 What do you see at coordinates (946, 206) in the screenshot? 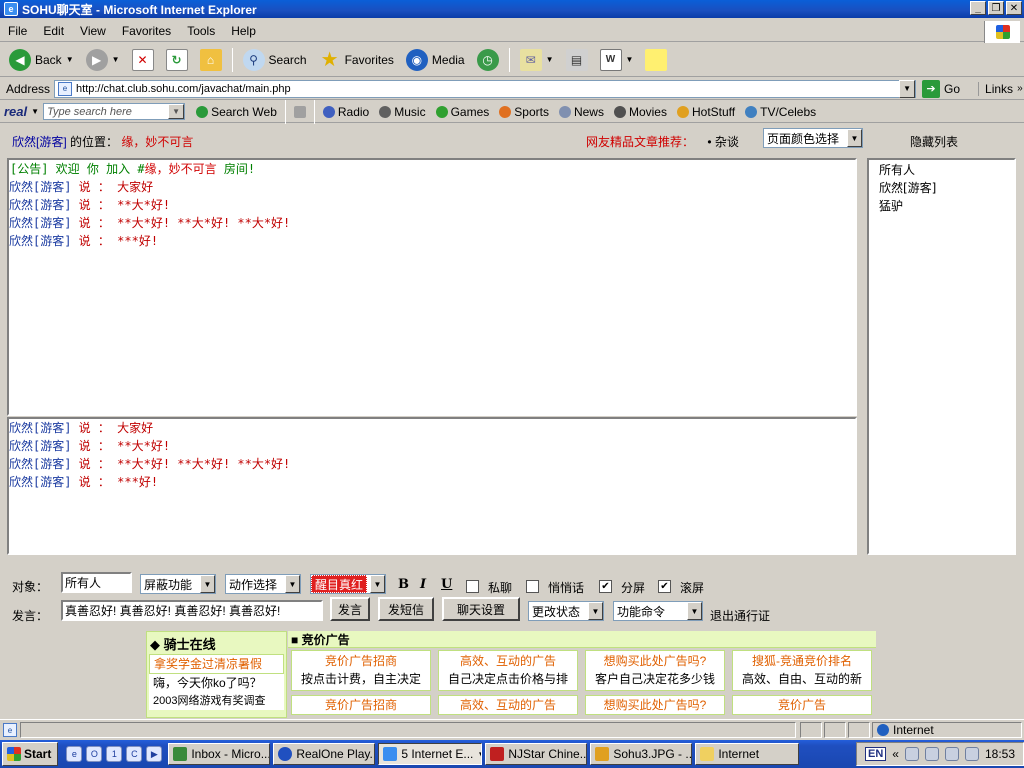
I see `user-list-item: 猛驴` at bounding box center [946, 206].